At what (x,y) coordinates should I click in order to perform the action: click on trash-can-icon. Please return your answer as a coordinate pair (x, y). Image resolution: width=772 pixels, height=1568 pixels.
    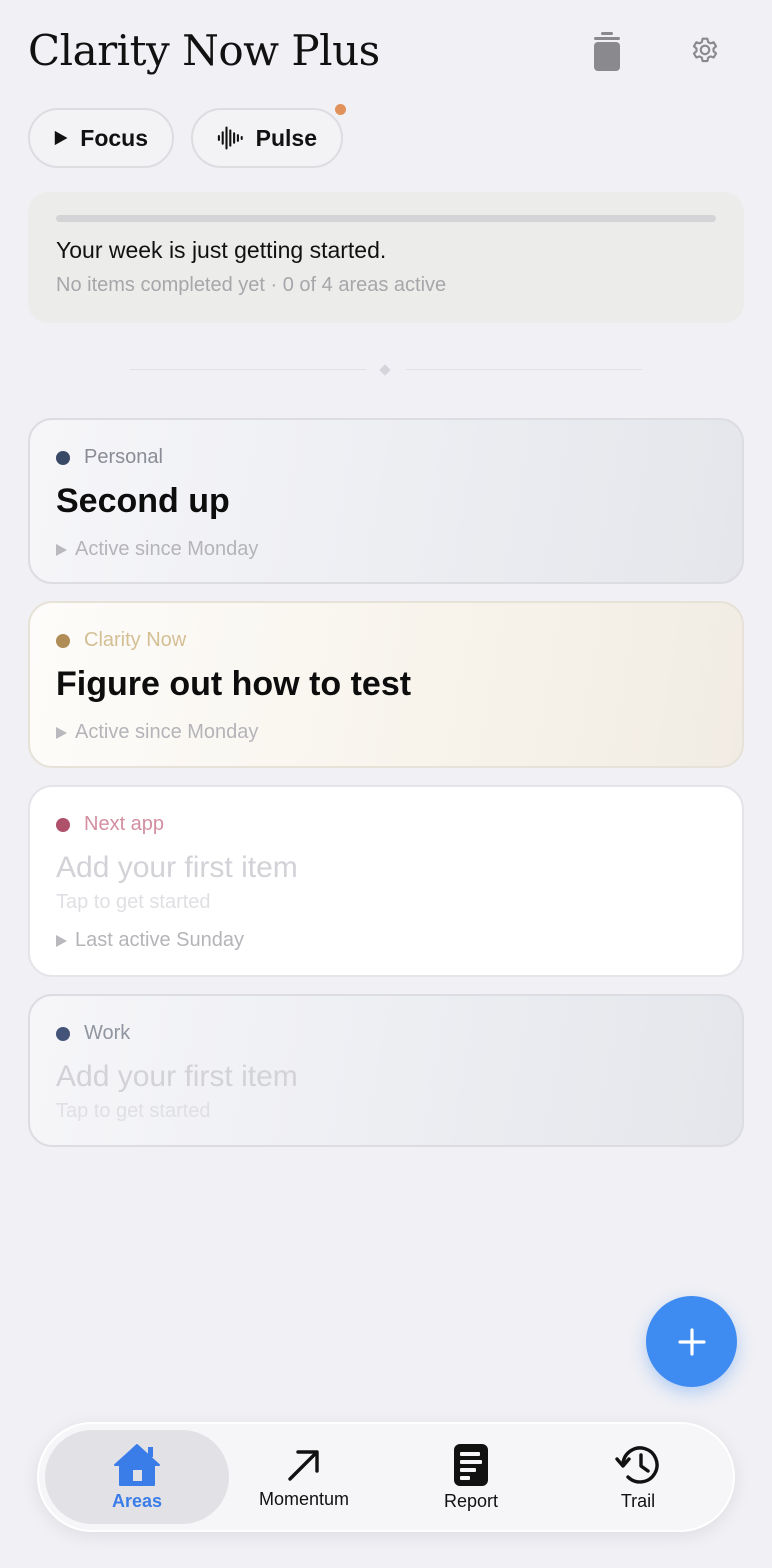
    Looking at the image, I should click on (607, 51).